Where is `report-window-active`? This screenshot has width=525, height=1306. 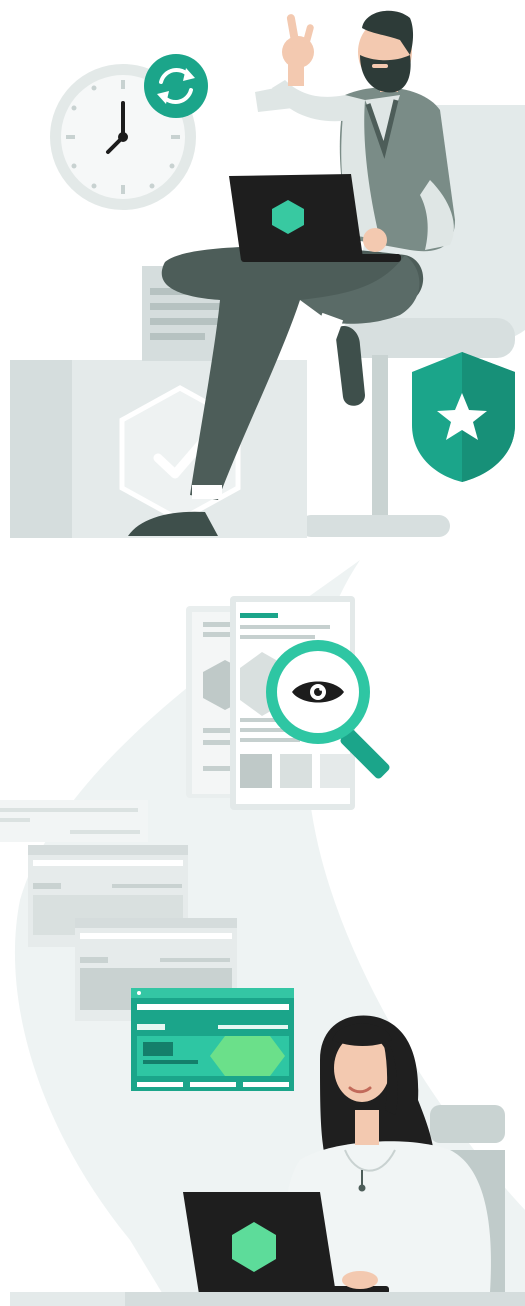 report-window-active is located at coordinates (212, 1039).